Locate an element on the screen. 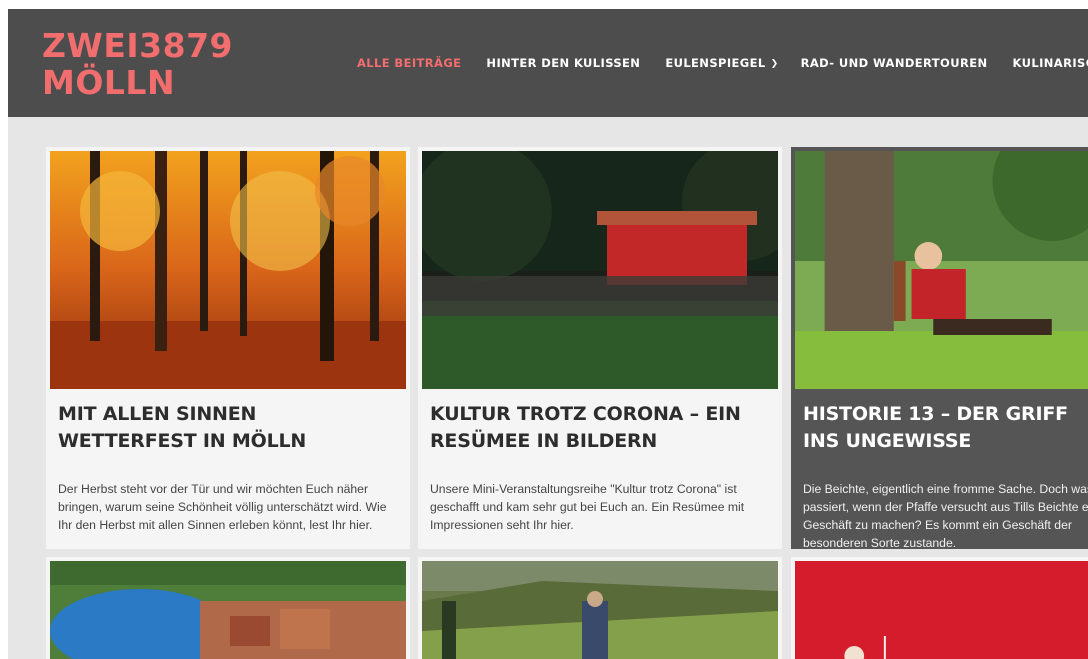 The height and width of the screenshot is (659, 1088). site-logo: ZWEI3879 MÖLLN is located at coordinates (137, 64).